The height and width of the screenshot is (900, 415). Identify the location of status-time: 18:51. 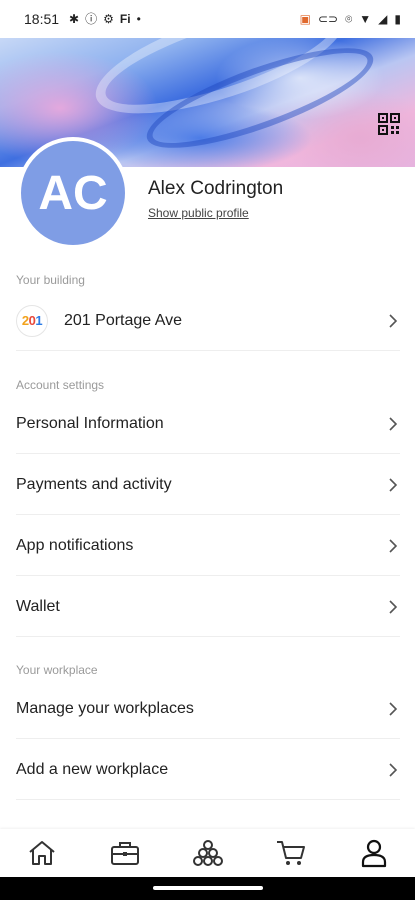
(42, 19).